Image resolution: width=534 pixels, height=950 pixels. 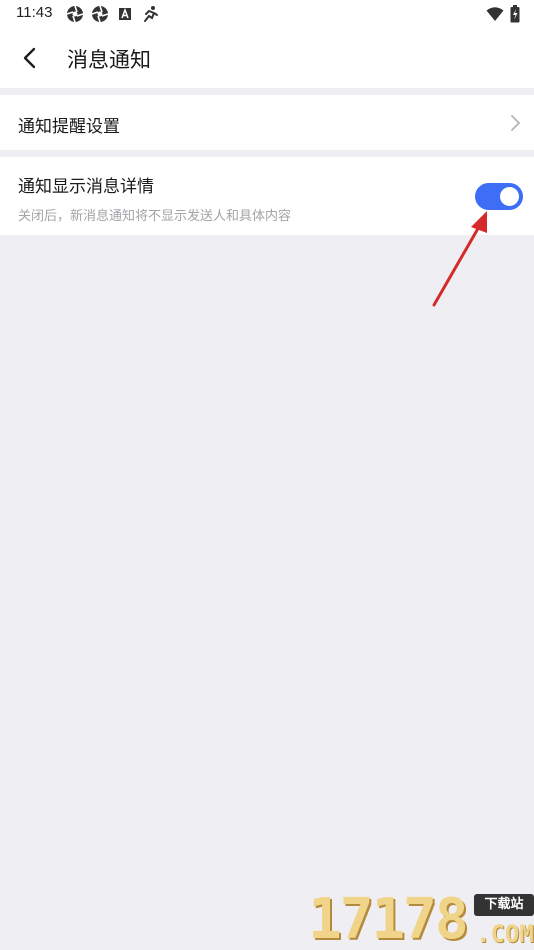 I want to click on watermark-digits: 17178, so click(x=388, y=918).